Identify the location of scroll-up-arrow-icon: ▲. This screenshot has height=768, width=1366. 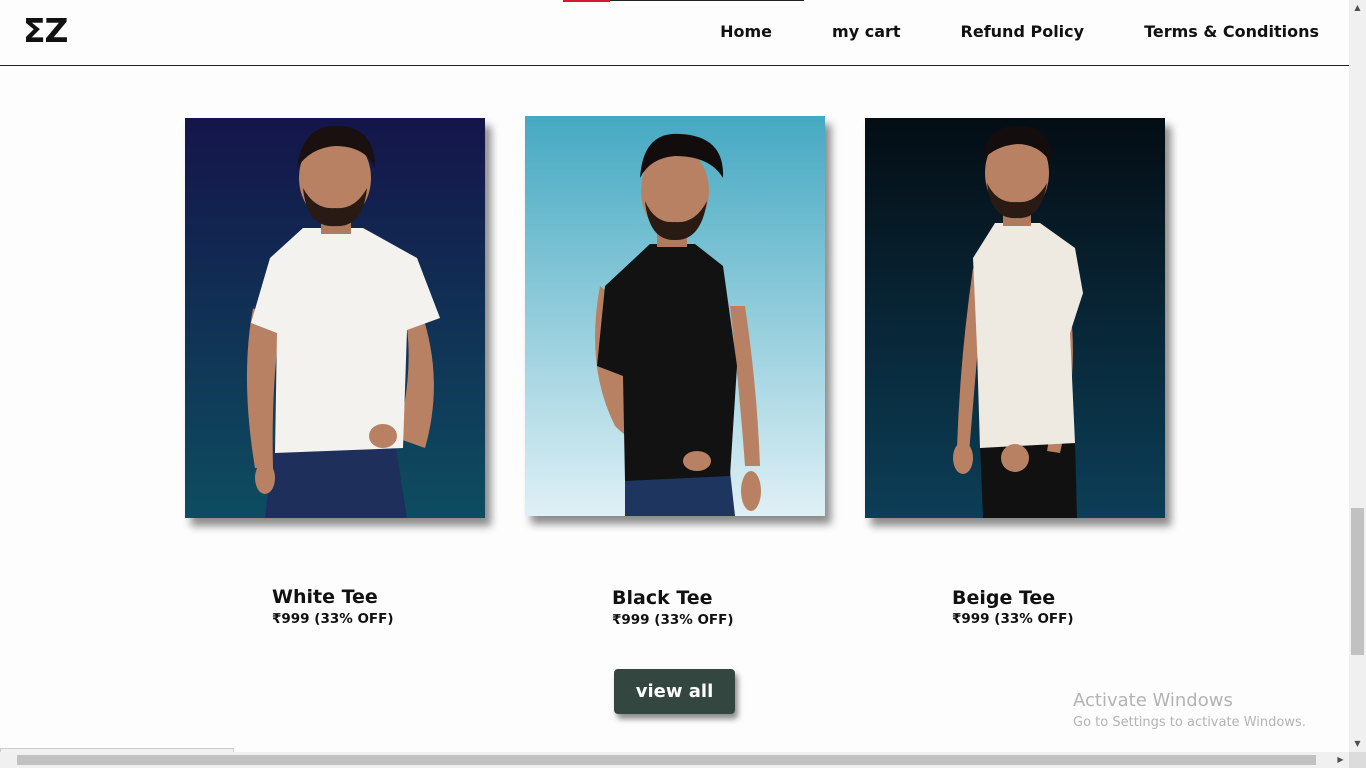
(1357, 8).